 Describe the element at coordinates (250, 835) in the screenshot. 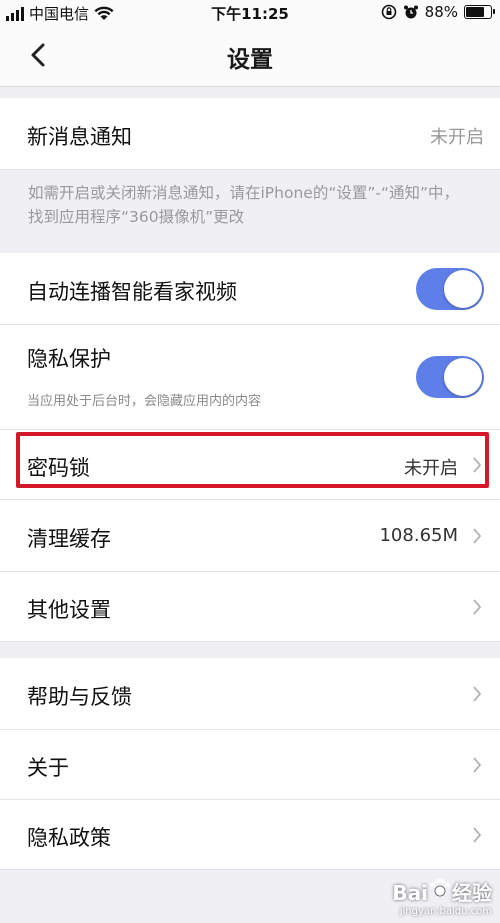

I see `privacy-policy-row: 隐私政策` at that location.